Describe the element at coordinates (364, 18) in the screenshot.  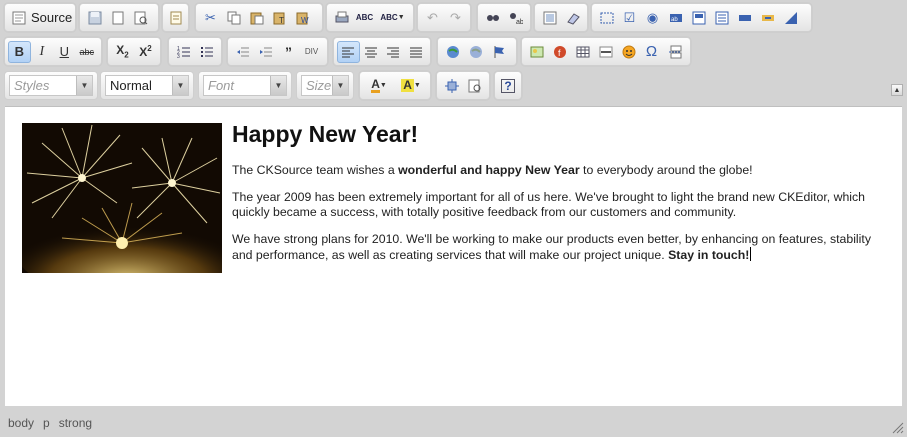
I see `spellcheck-button: ABC` at that location.